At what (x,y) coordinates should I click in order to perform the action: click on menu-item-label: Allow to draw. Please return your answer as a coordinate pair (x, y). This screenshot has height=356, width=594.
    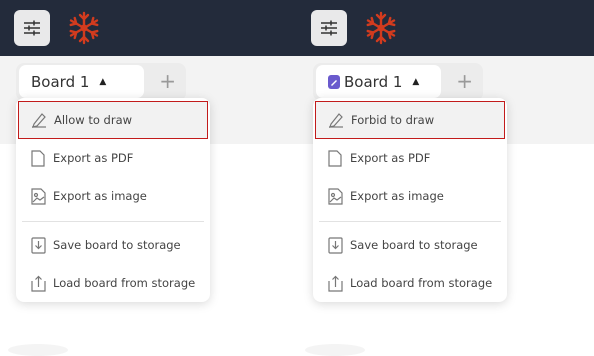
    Looking at the image, I should click on (93, 120).